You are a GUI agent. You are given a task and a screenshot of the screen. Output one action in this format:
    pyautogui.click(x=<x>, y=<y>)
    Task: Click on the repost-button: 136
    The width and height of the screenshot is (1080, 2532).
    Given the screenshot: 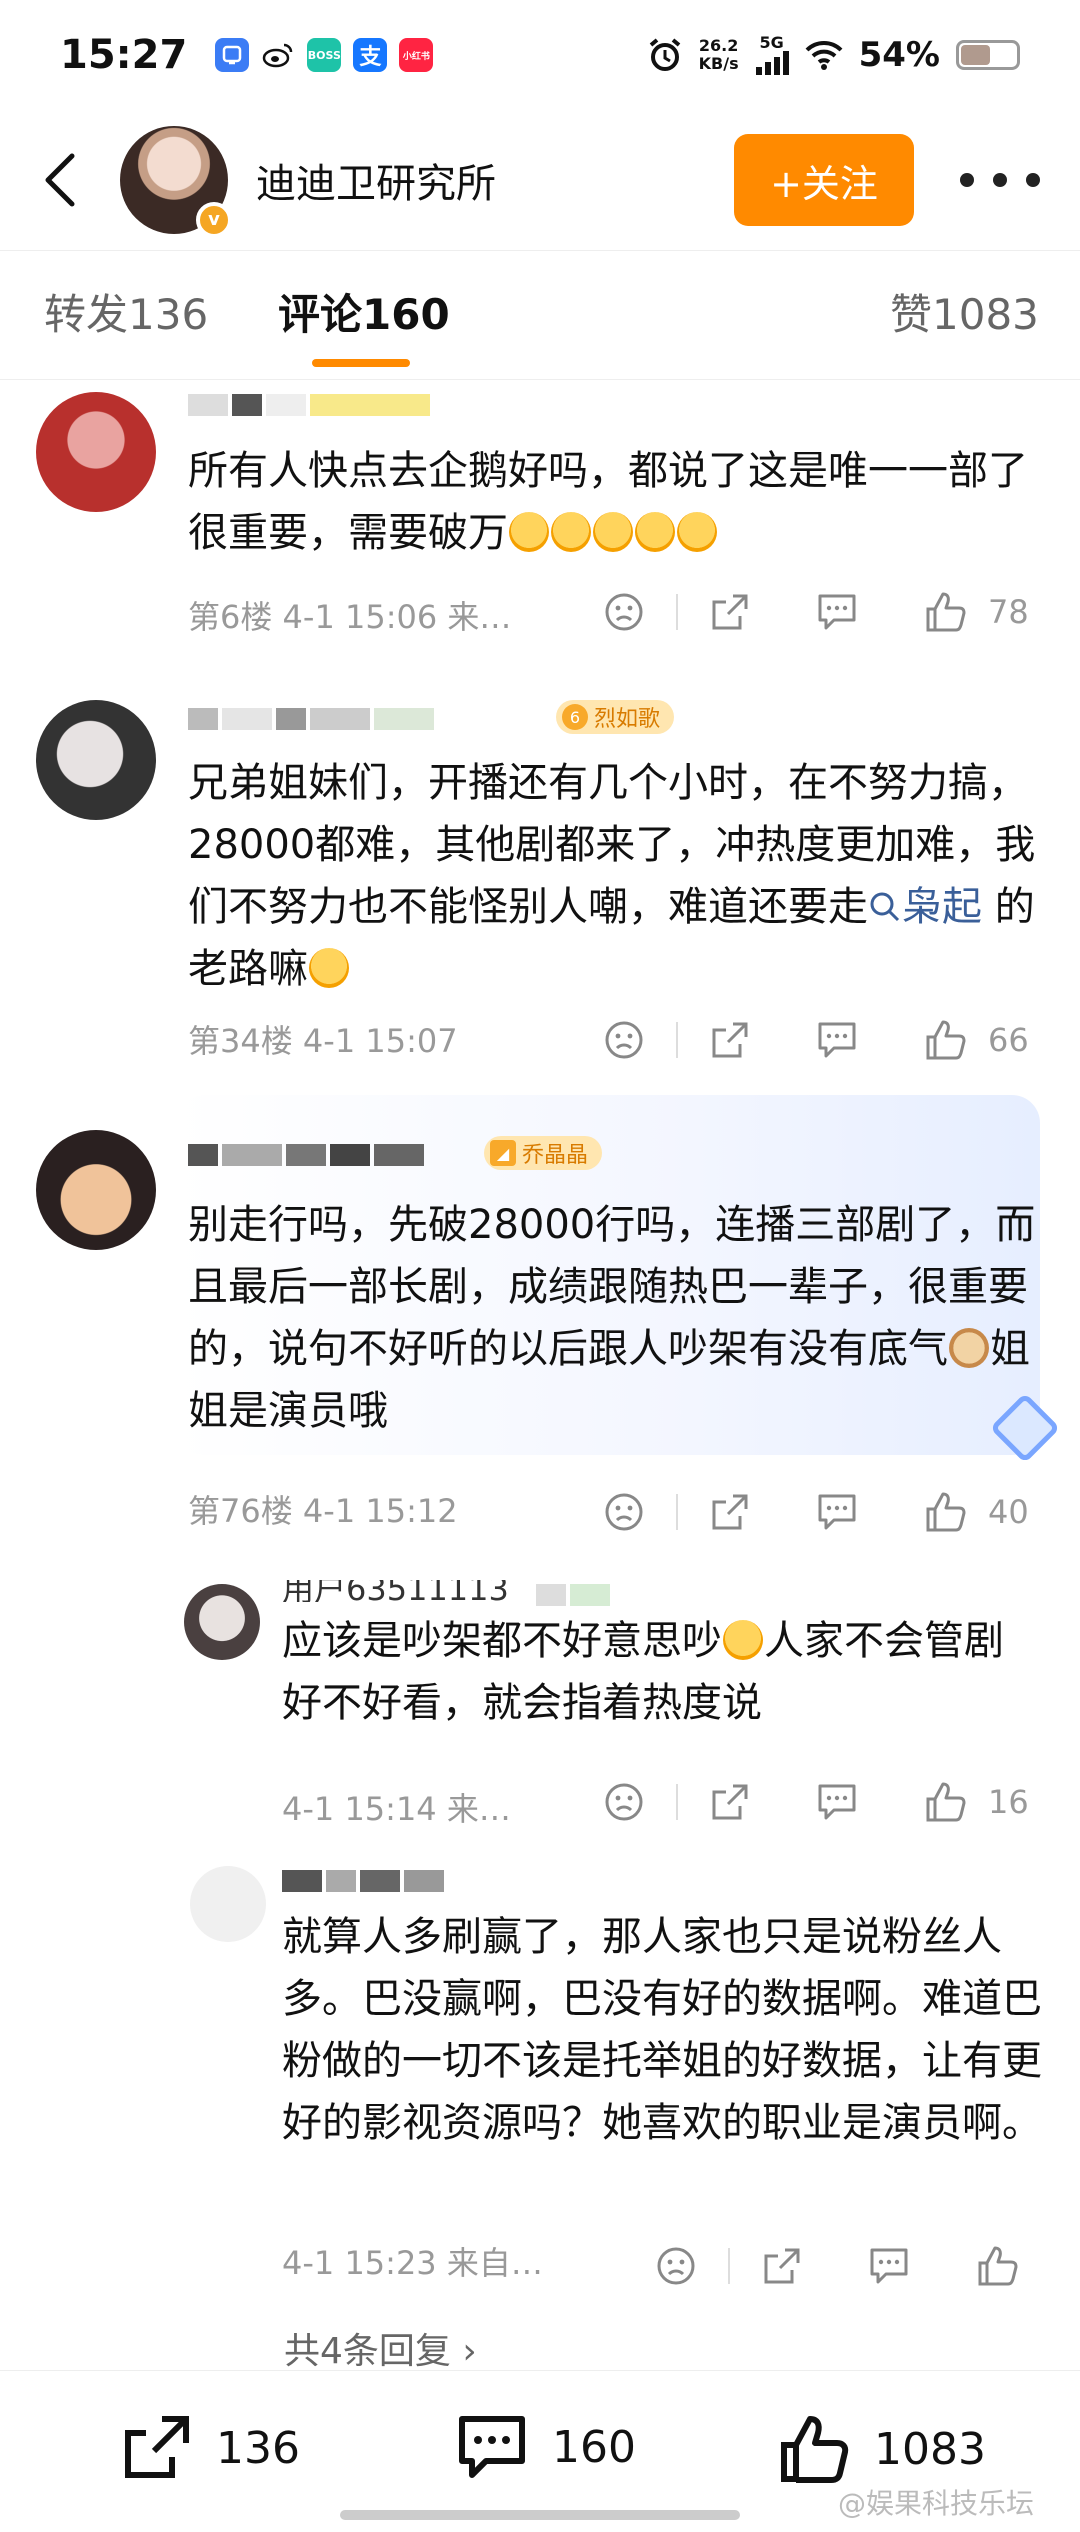 What is the action you would take?
    pyautogui.click(x=210, y=2448)
    